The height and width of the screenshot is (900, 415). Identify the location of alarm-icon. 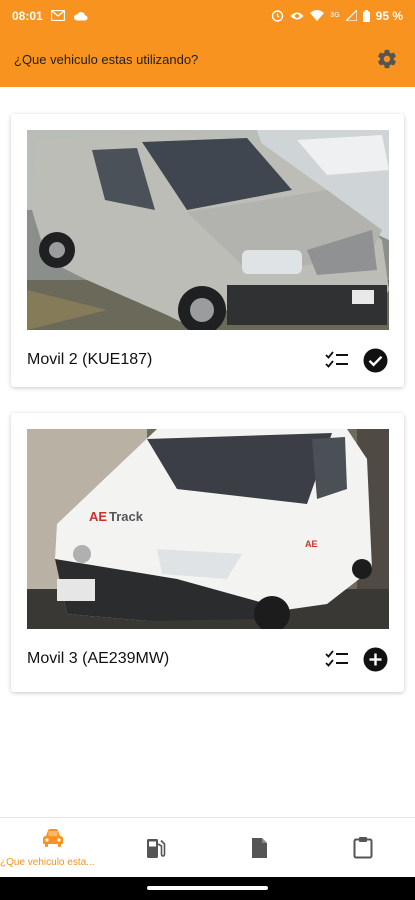
(277, 15).